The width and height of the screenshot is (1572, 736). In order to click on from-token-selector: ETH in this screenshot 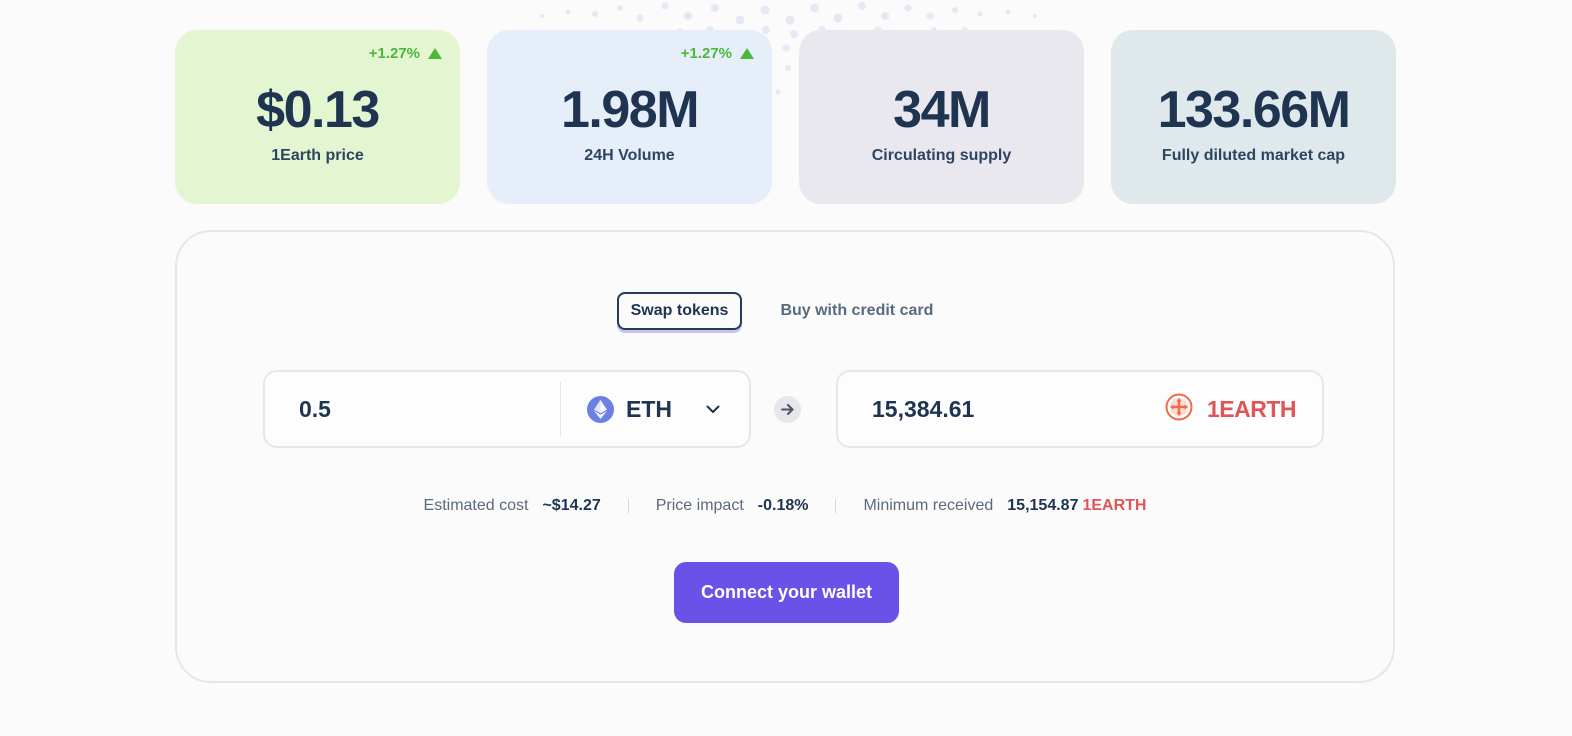, I will do `click(640, 409)`.